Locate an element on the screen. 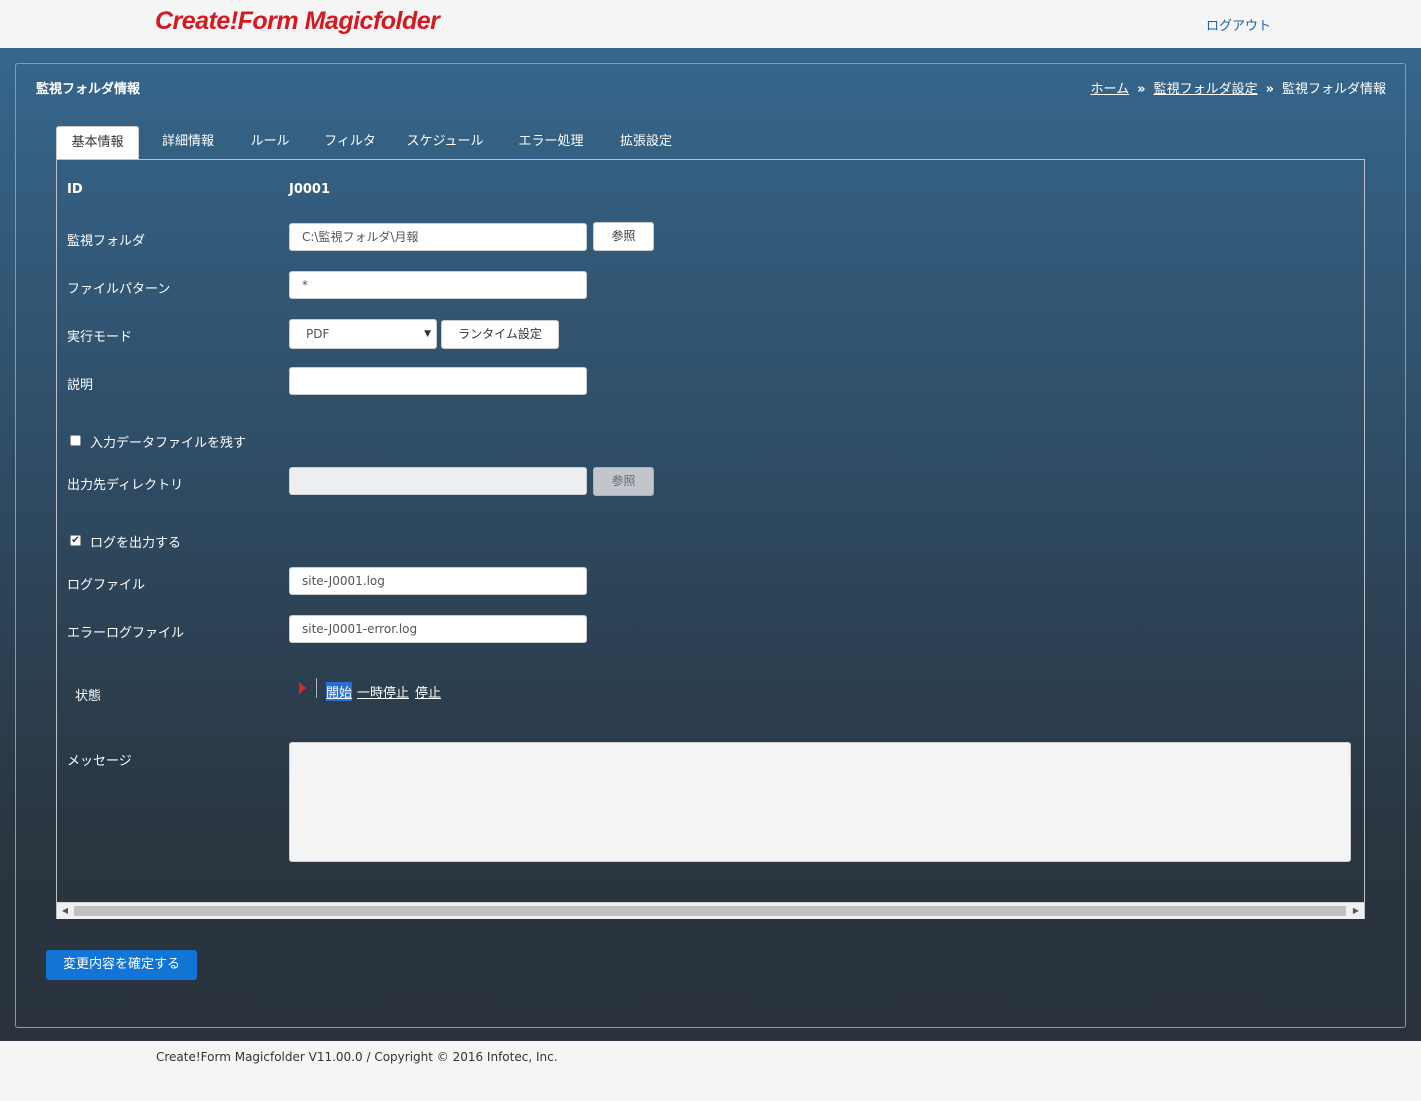  horizontal-scrollbar: ◀ ▶ is located at coordinates (710, 910).